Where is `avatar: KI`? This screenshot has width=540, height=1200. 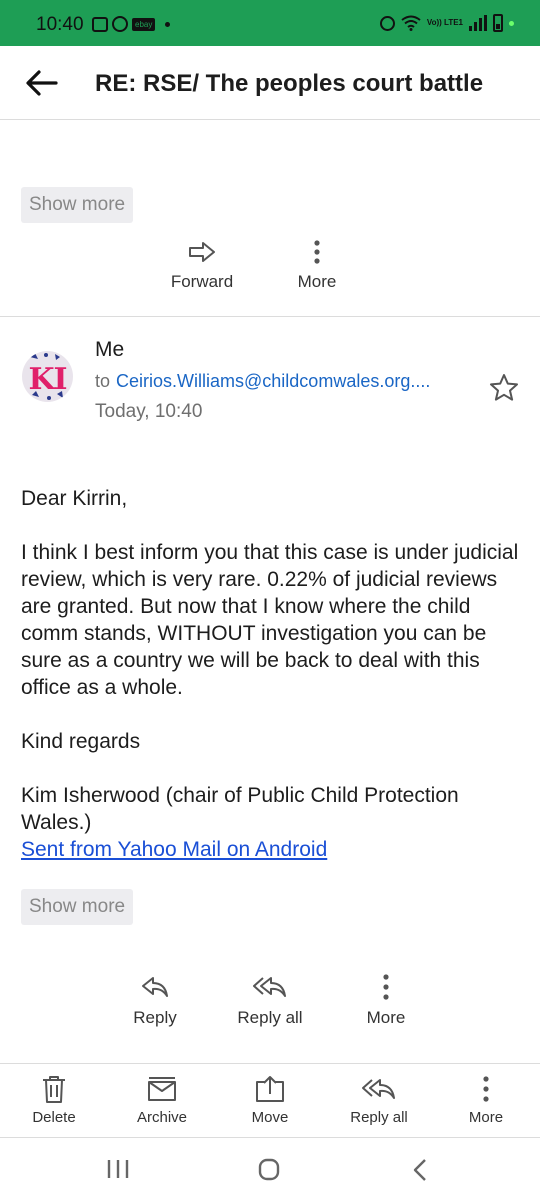 avatar: KI is located at coordinates (47, 376).